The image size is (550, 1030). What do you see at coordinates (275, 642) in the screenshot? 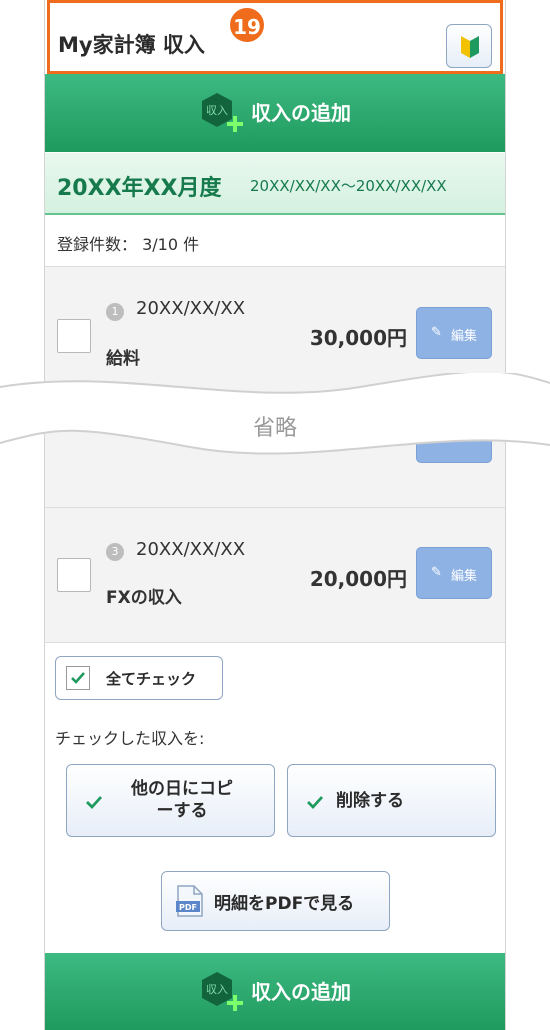
I see `divider` at bounding box center [275, 642].